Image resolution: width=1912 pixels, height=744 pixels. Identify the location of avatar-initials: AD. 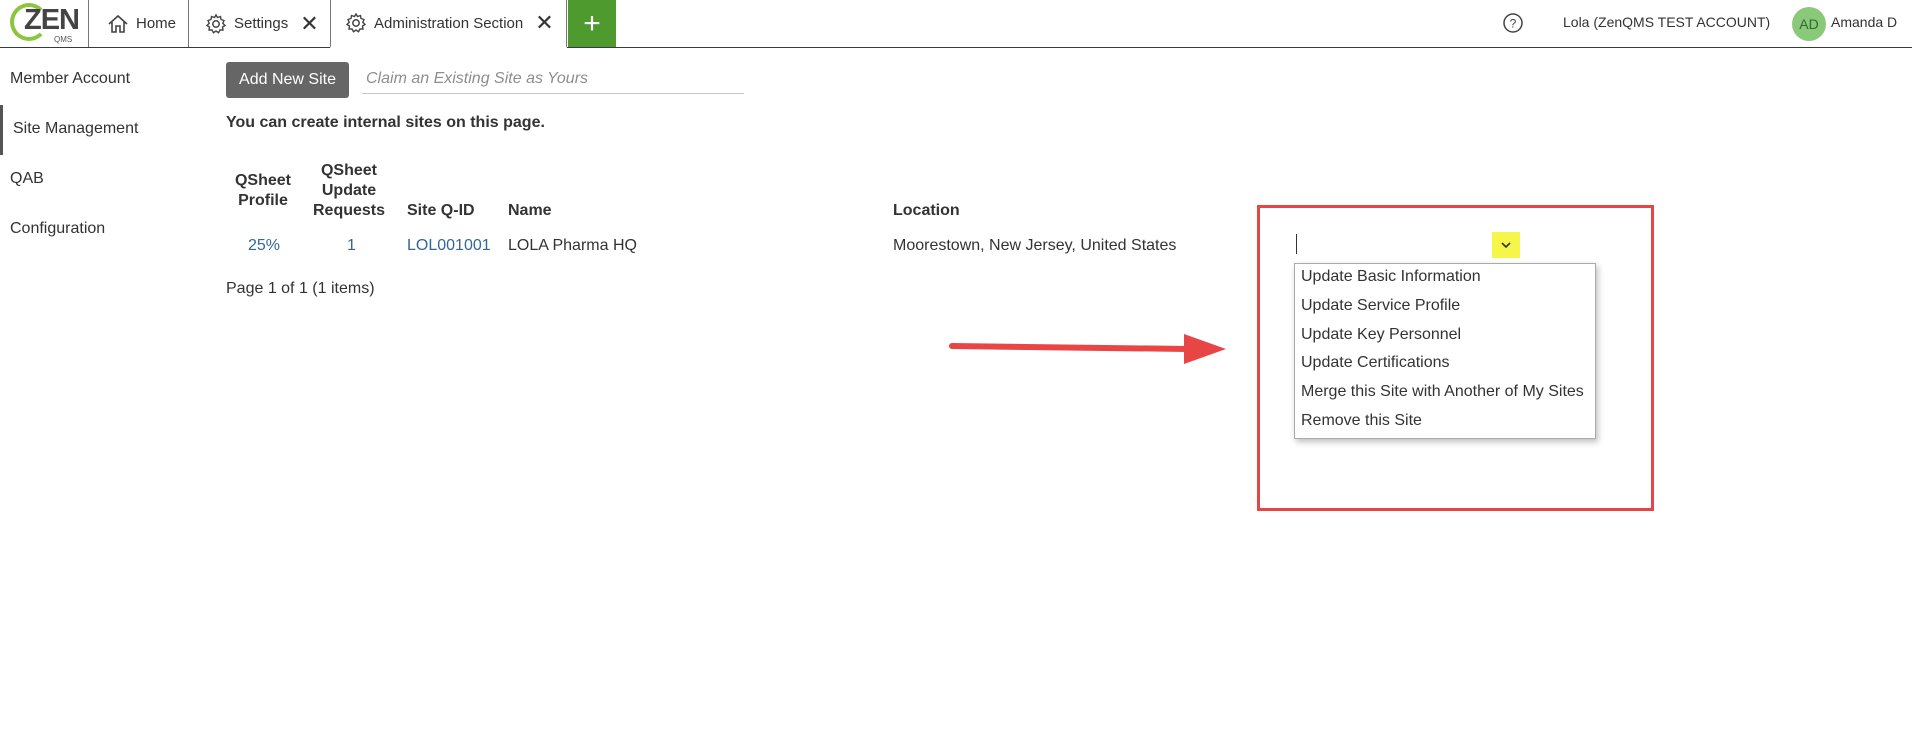
(1809, 24).